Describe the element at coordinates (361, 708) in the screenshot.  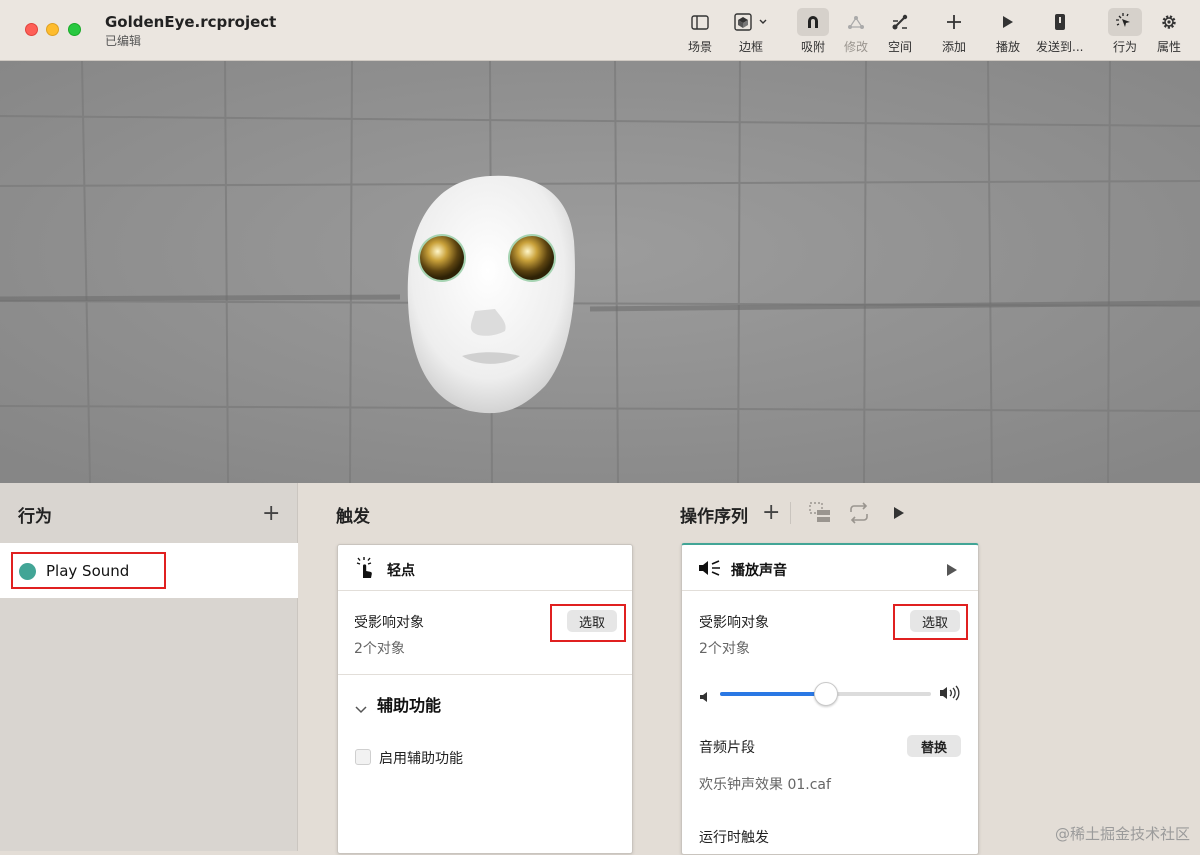
I see `chevron-down-icon` at that location.